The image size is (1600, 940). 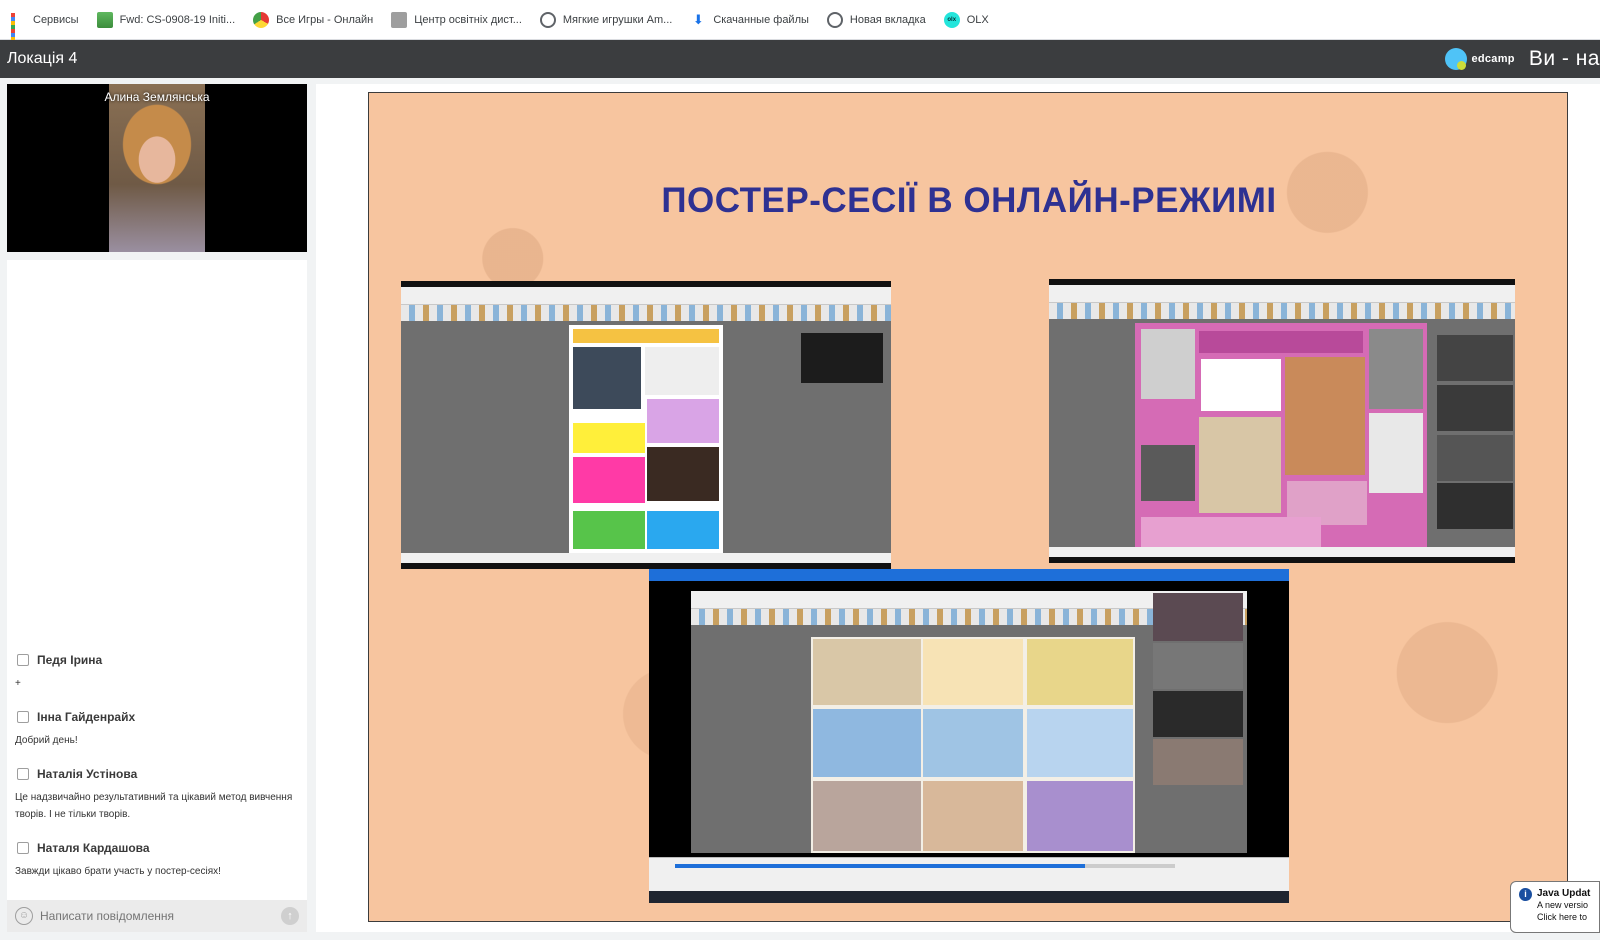 What do you see at coordinates (157, 848) in the screenshot?
I see `message-author: Наталя Кардашова` at bounding box center [157, 848].